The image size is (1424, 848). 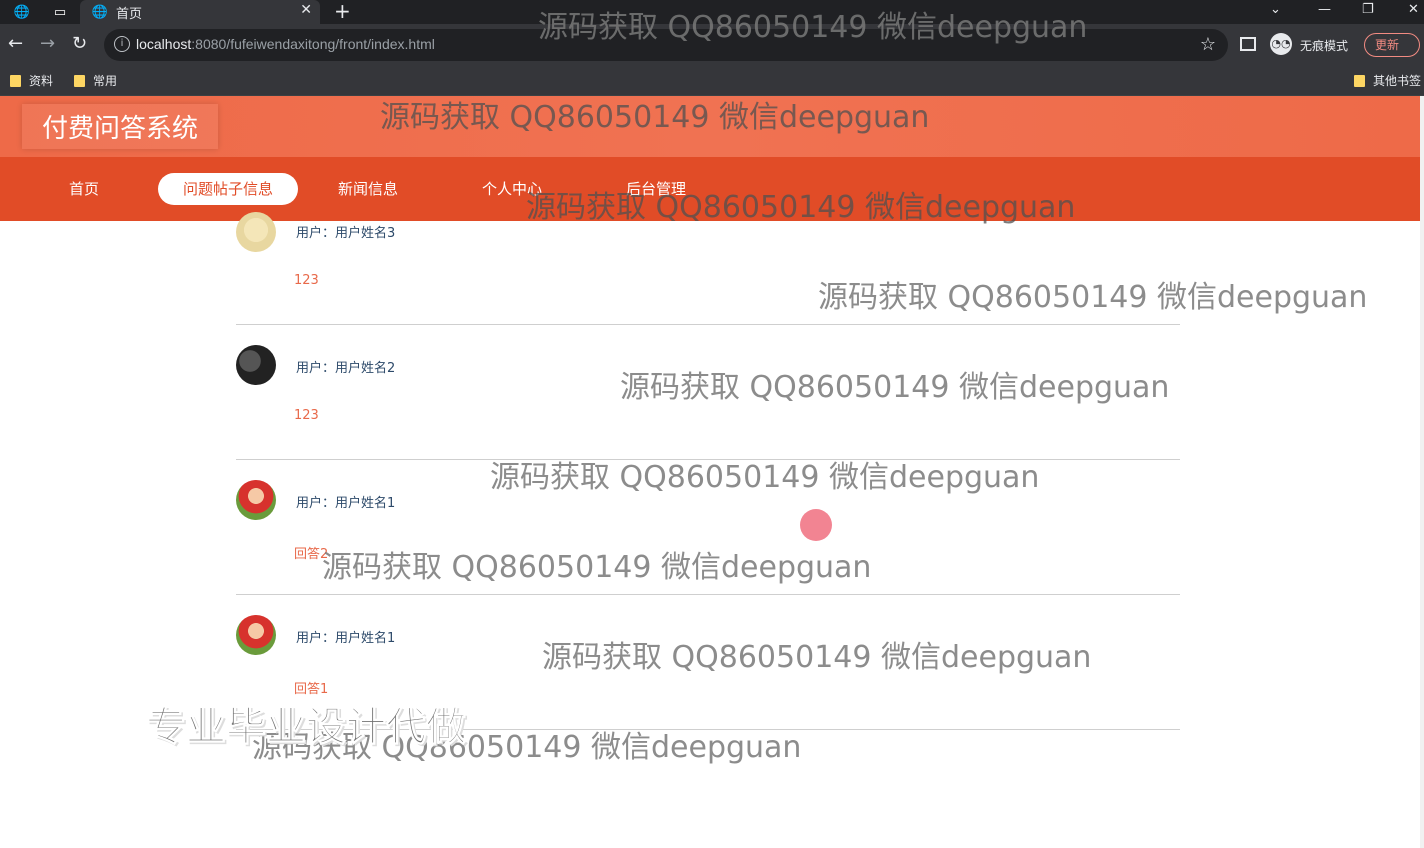 What do you see at coordinates (105, 81) in the screenshot?
I see `bookmark-label: 常用` at bounding box center [105, 81].